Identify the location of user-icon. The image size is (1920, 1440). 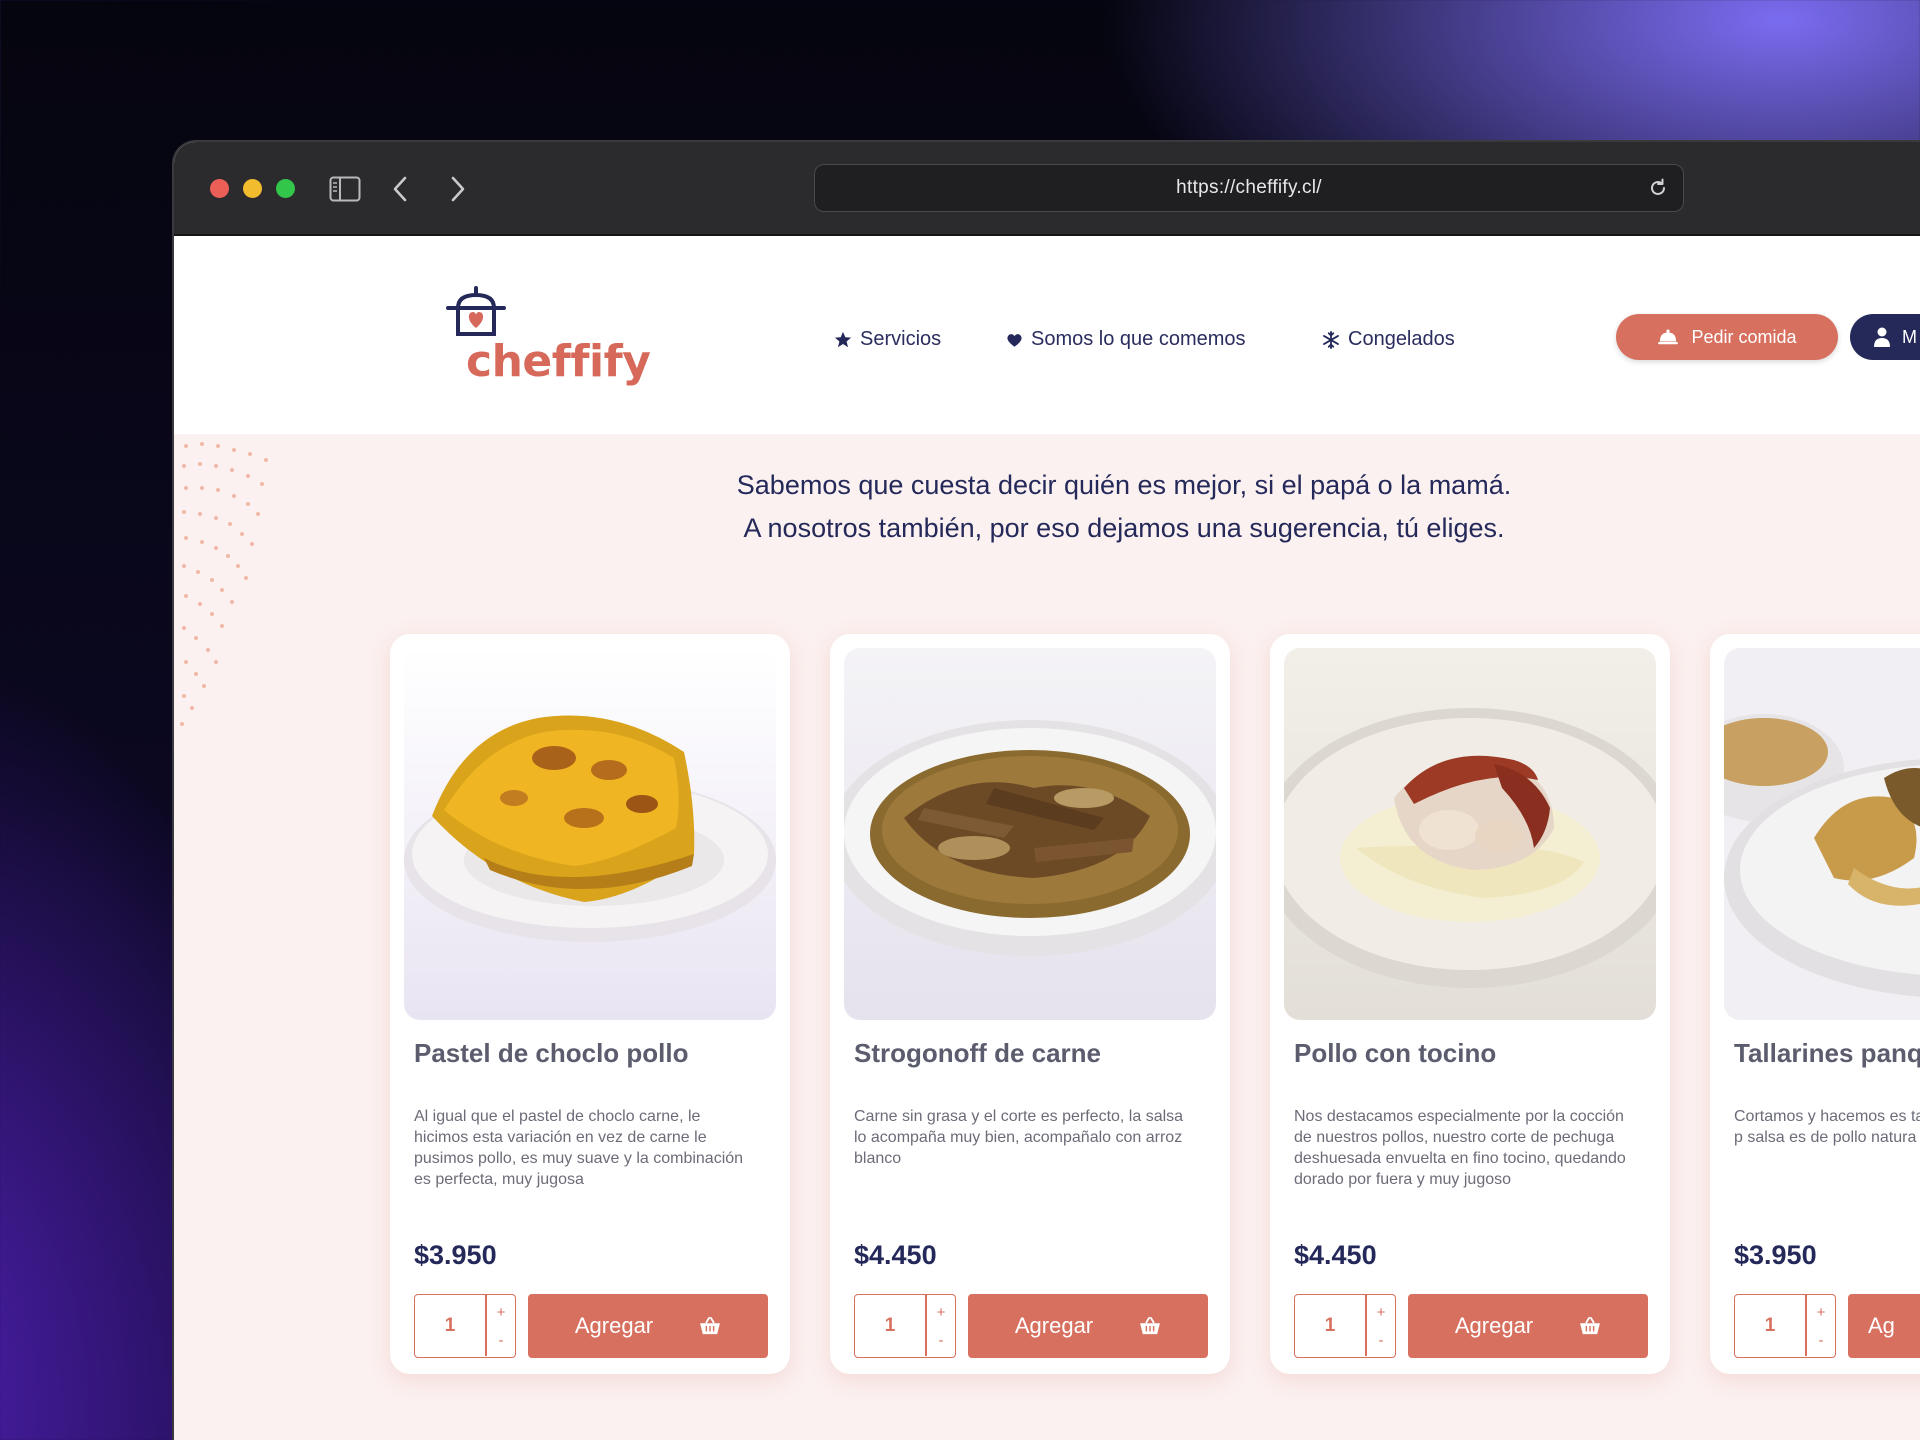
(1882, 337).